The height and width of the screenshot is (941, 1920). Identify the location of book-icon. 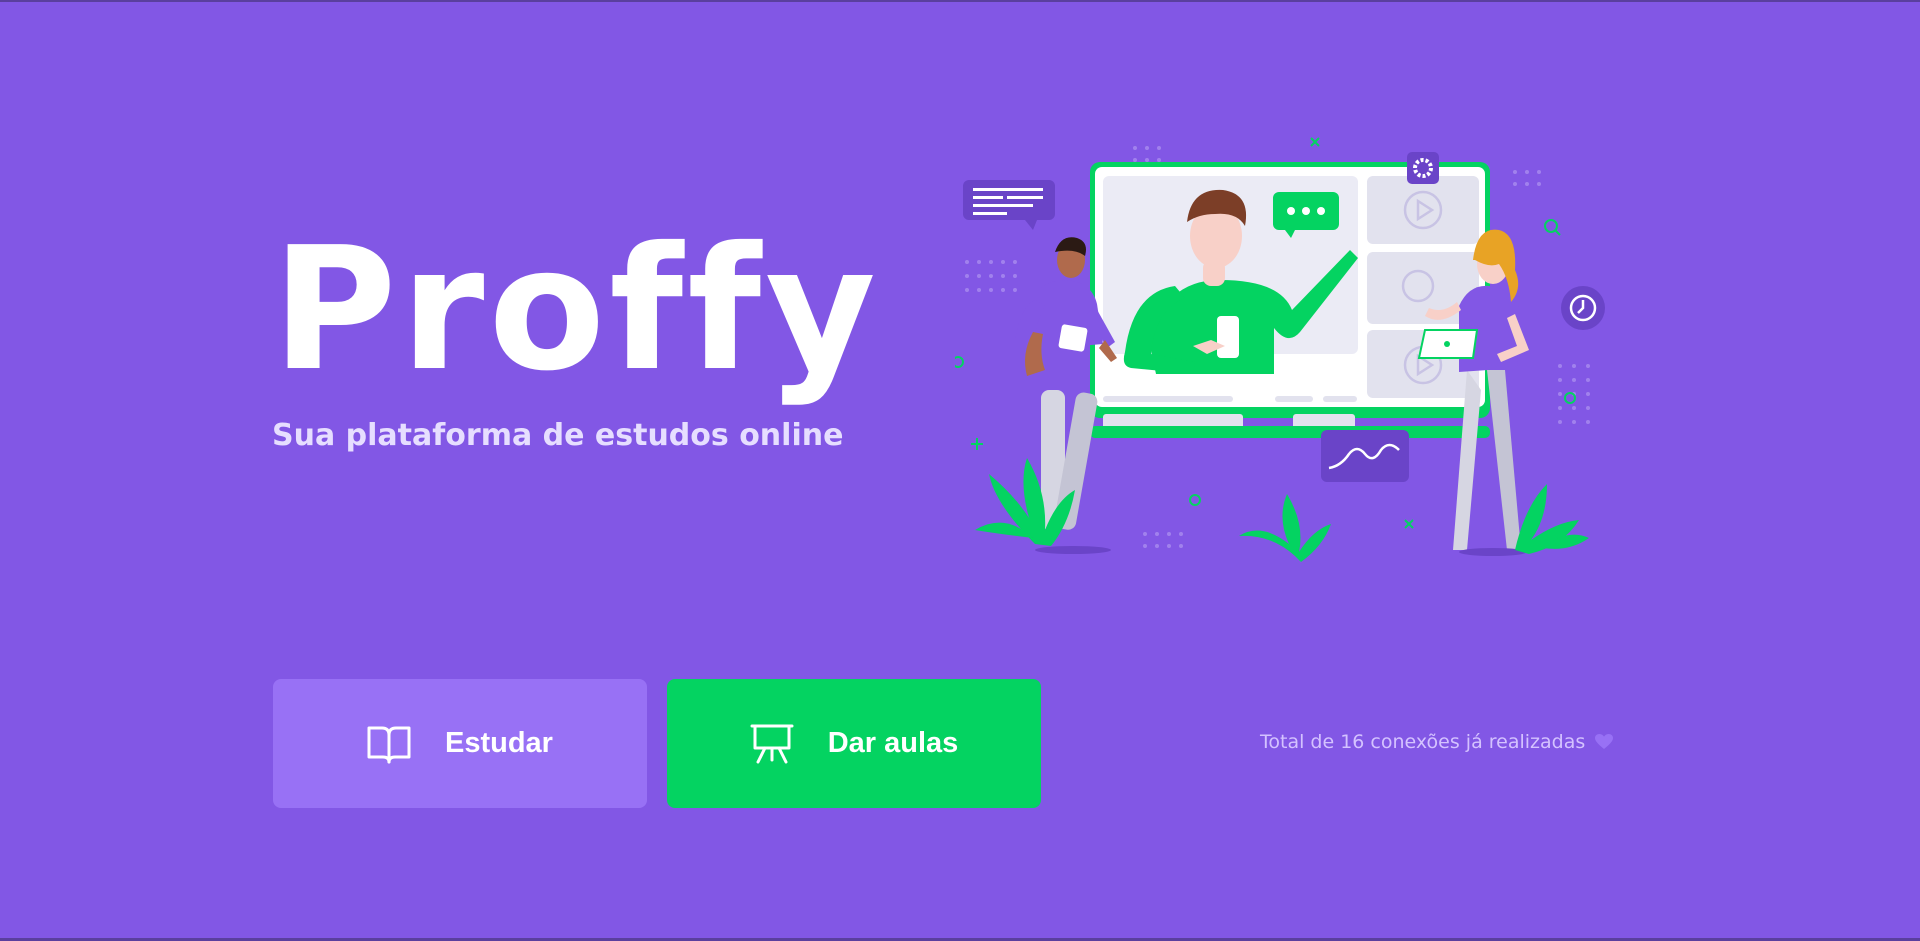
(389, 744).